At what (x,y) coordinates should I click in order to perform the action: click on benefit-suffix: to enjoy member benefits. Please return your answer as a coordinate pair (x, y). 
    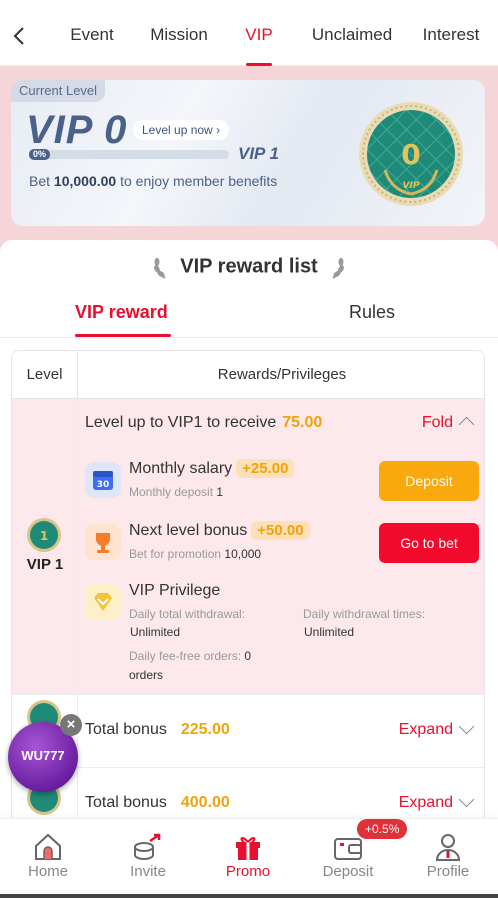
    Looking at the image, I should click on (199, 181).